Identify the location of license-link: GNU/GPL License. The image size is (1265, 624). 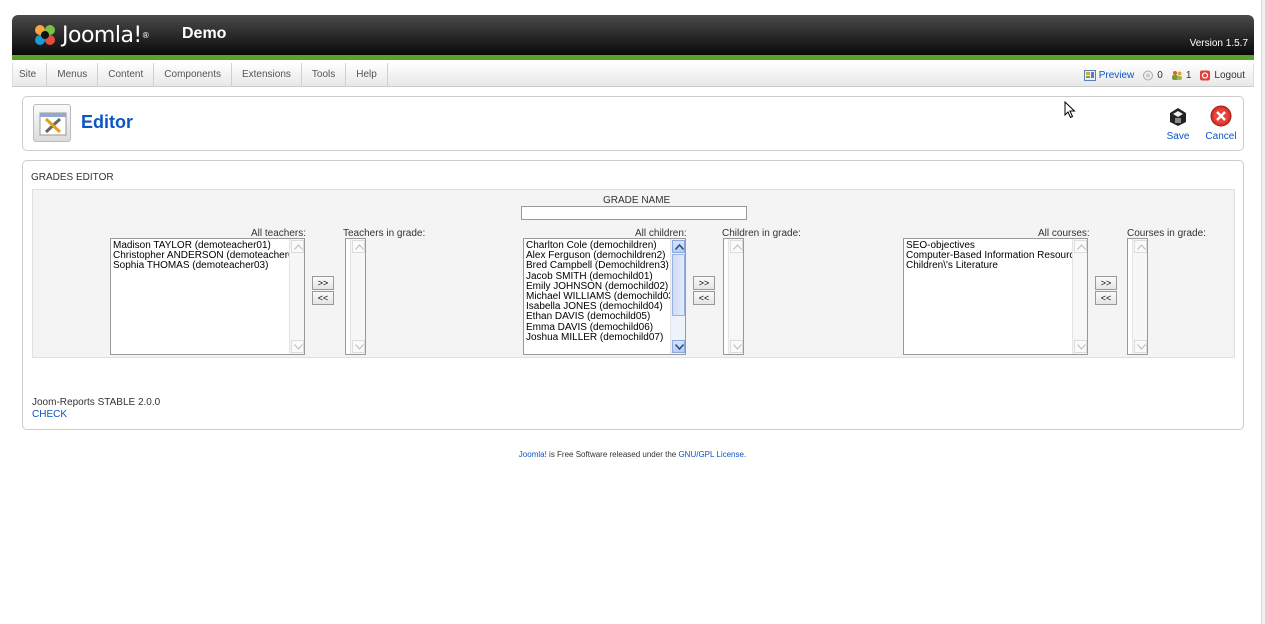
(711, 454).